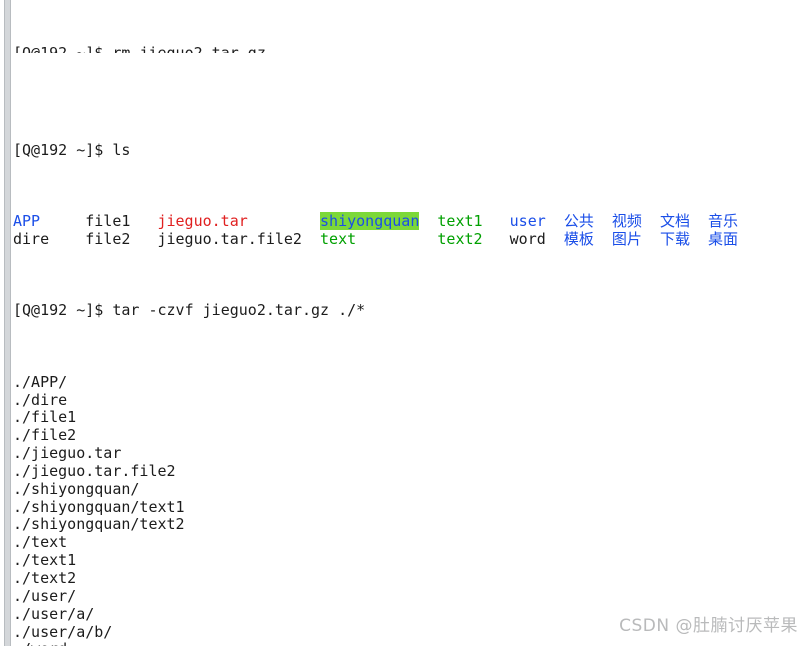 The width and height of the screenshot is (810, 646). Describe the element at coordinates (99, 506) in the screenshot. I see `tar-output-path: ./shiyongquan/text1` at that location.